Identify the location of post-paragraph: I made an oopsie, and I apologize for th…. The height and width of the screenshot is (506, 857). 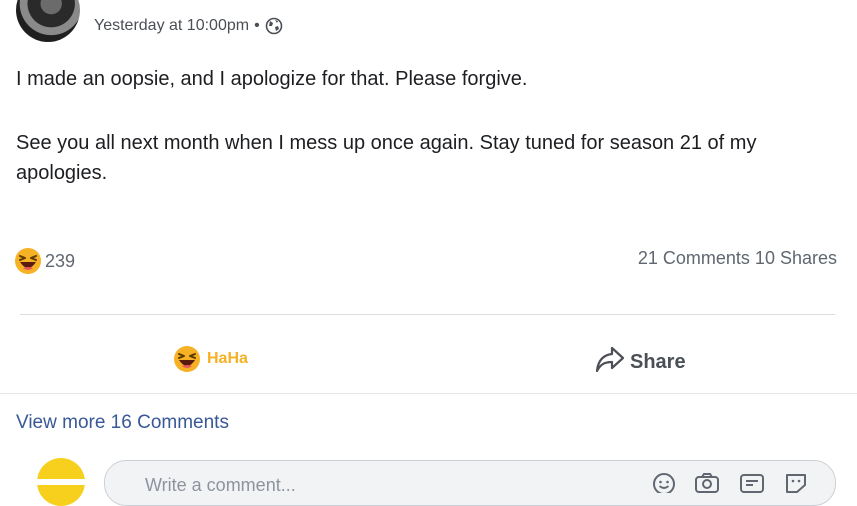
(272, 79).